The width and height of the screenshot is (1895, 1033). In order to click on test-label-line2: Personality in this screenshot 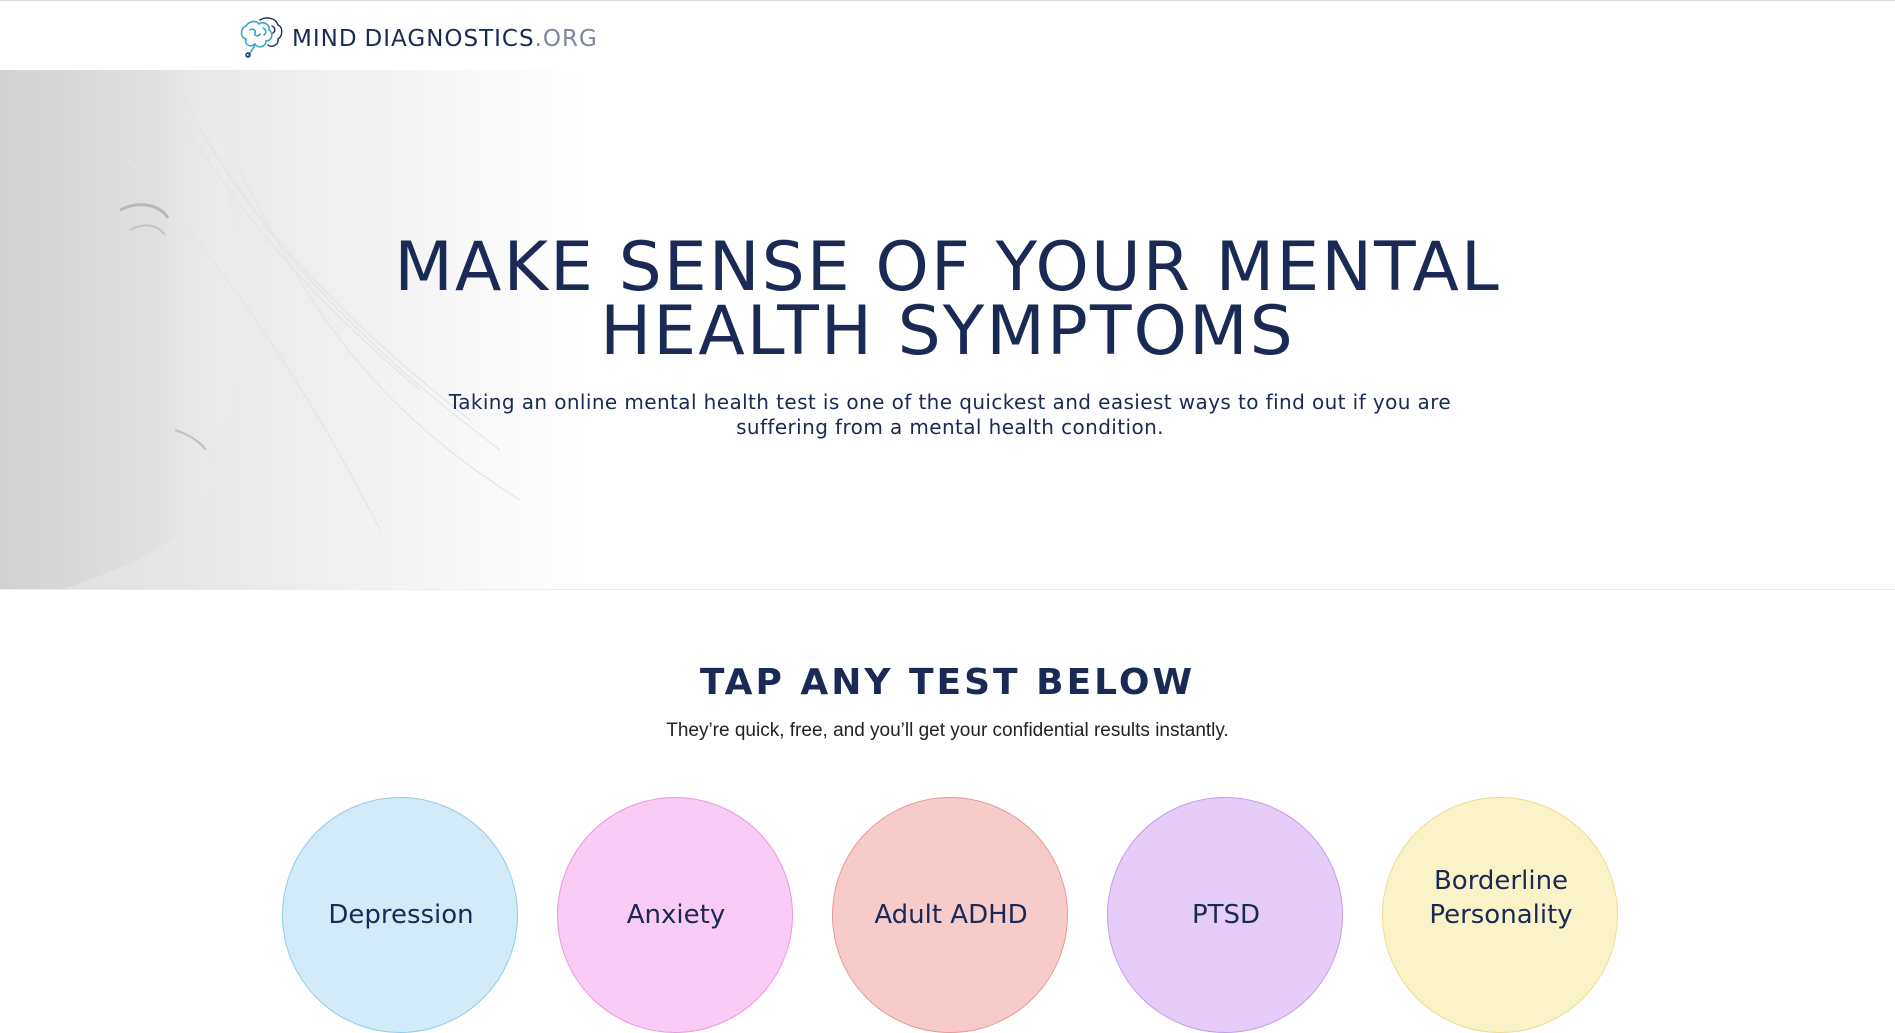, I will do `click(1501, 915)`.